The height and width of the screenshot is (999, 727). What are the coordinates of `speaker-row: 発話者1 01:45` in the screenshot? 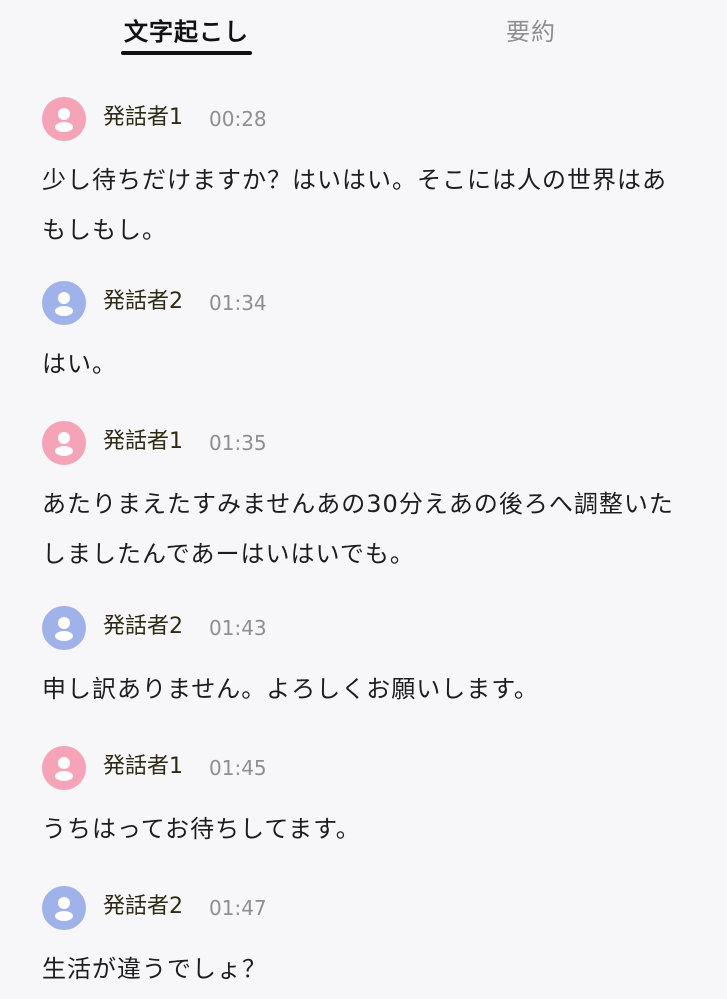 It's located at (362, 768).